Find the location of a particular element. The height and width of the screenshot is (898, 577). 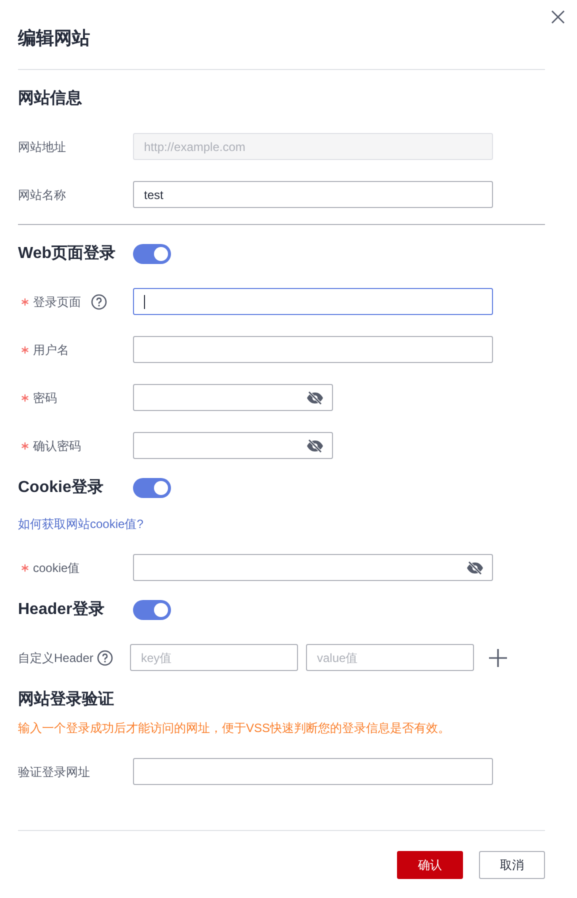

section-heading: Cookie登录 is located at coordinates (61, 488).